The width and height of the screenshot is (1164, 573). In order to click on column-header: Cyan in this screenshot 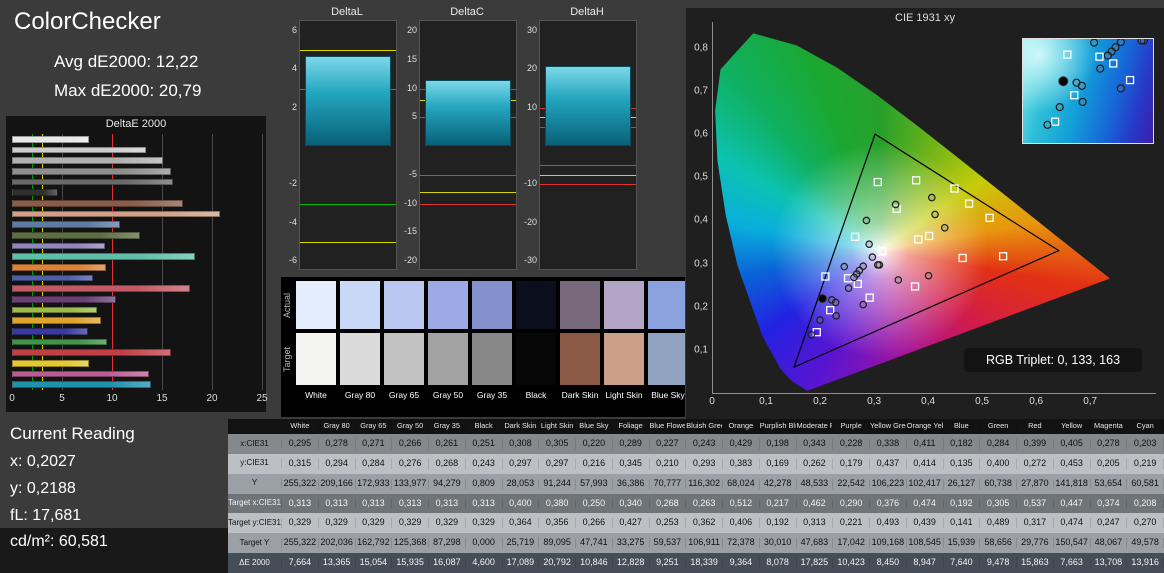, I will do `click(1145, 426)`.